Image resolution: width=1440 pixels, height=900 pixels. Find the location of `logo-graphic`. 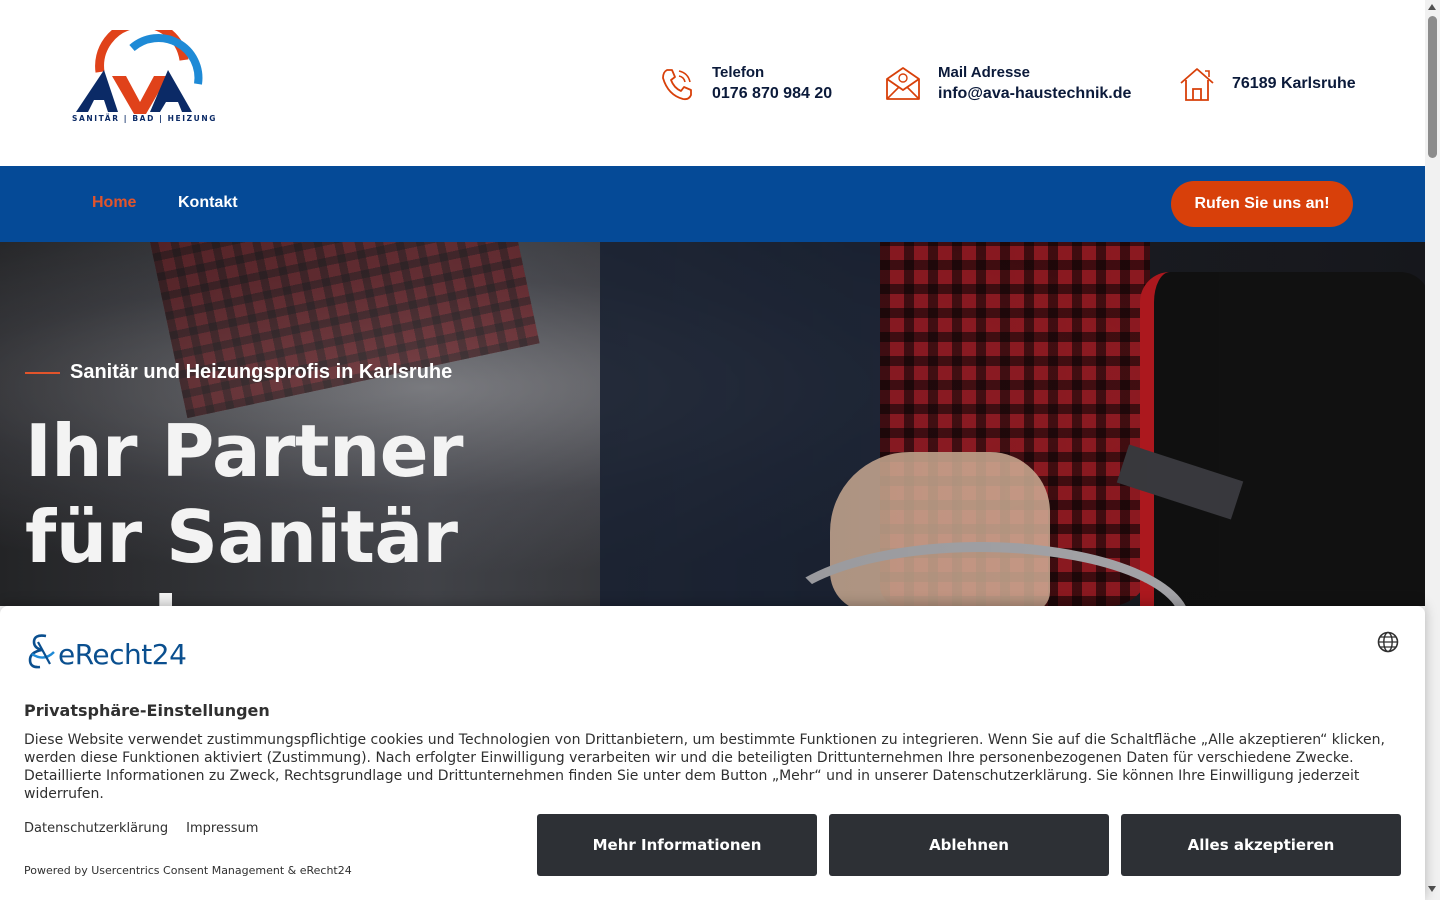

logo-graphic is located at coordinates (139, 72).